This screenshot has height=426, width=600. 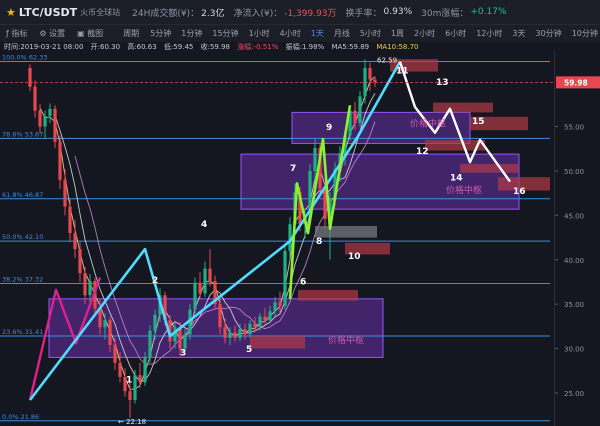 I want to click on settings-button: ⚙ 设置, so click(x=52, y=33).